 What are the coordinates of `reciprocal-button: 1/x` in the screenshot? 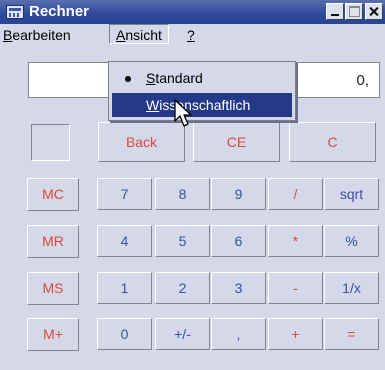 It's located at (351, 288).